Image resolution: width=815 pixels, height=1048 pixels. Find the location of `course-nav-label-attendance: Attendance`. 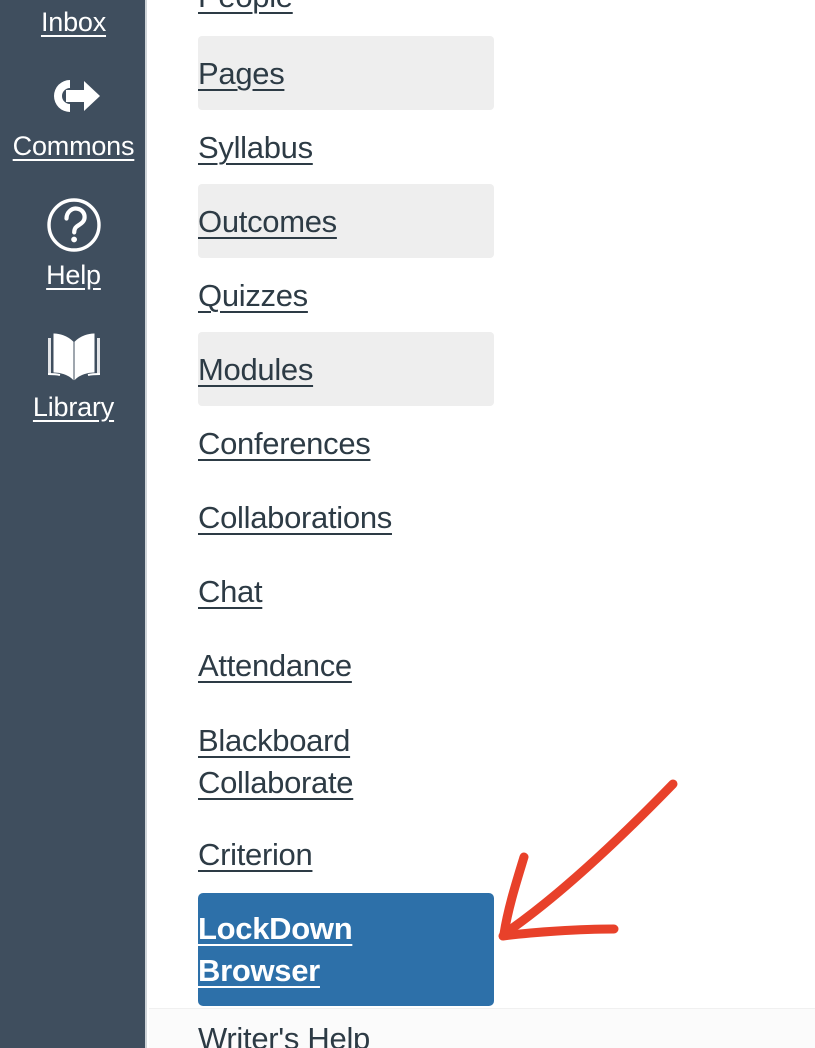

course-nav-label-attendance: Attendance is located at coordinates (275, 665).